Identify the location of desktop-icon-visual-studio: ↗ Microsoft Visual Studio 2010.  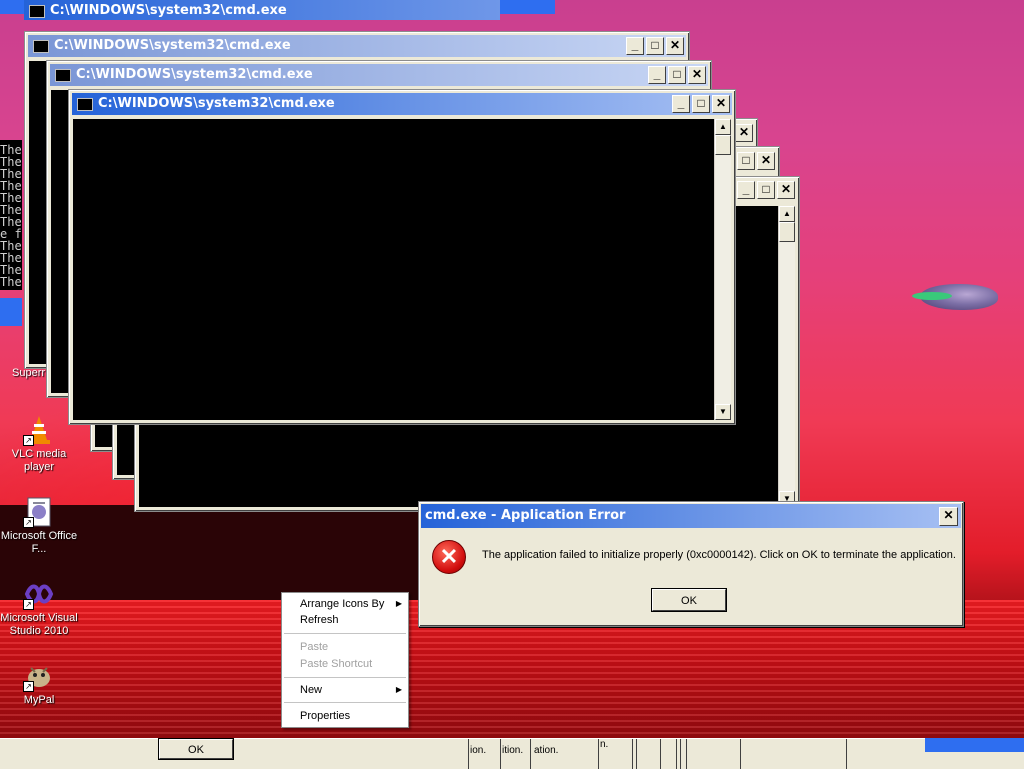
(39, 608).